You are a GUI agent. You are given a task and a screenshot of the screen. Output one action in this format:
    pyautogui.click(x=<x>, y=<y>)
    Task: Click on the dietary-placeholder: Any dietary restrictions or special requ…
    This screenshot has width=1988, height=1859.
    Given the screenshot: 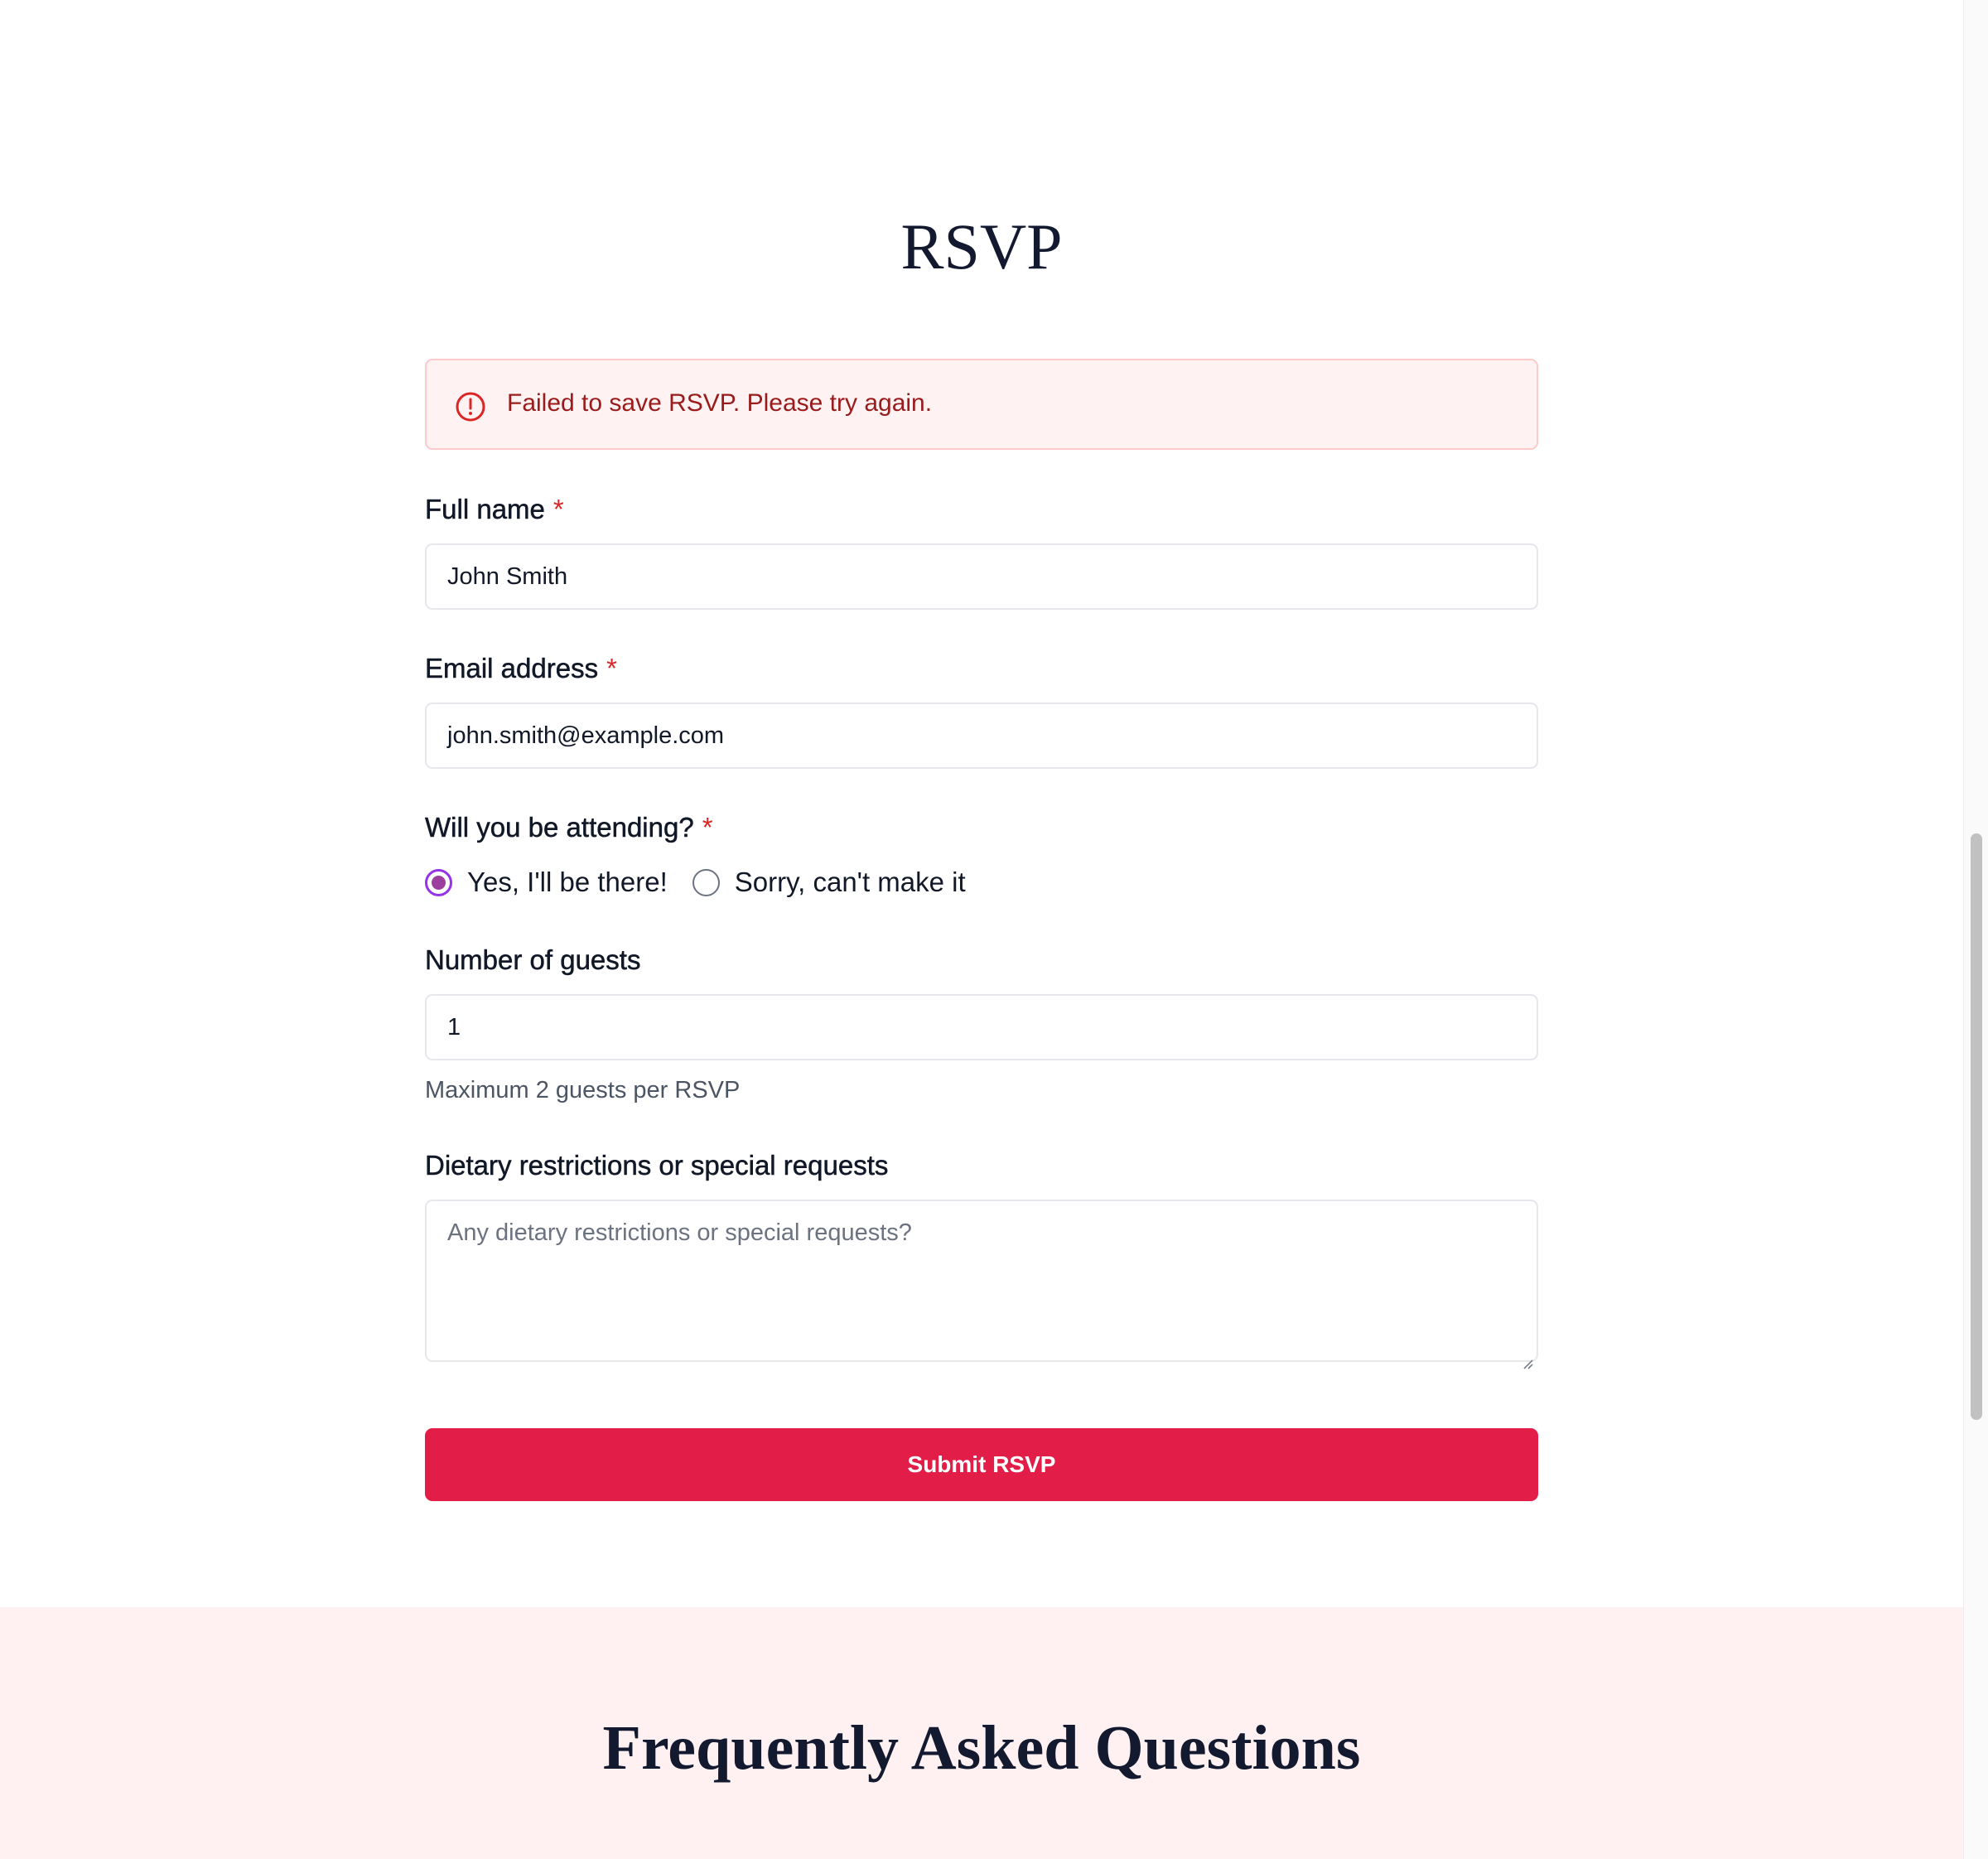 What is the action you would take?
    pyautogui.click(x=679, y=1232)
    